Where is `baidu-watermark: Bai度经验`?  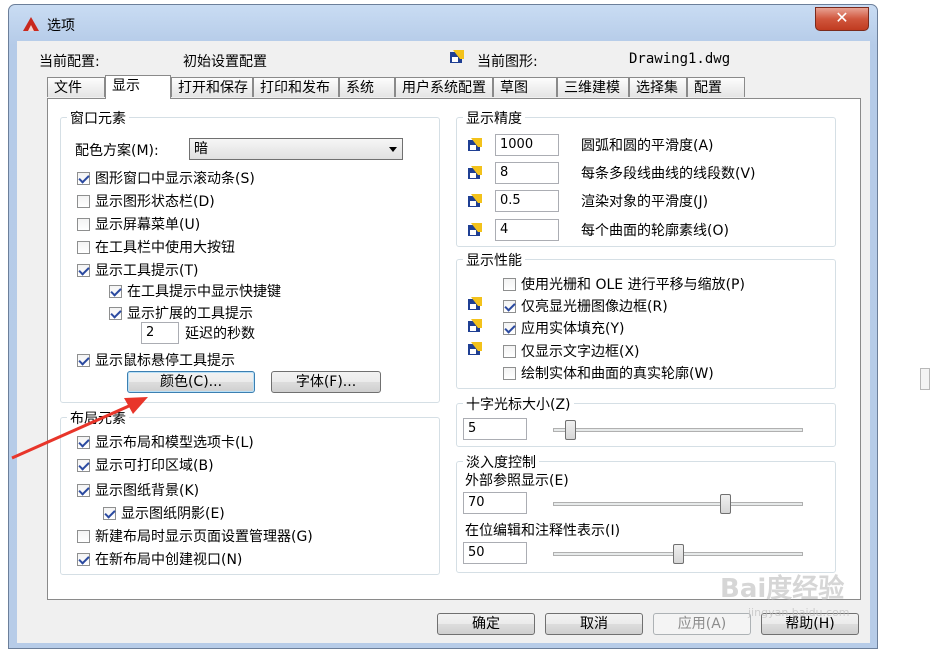
baidu-watermark: Bai度经验 is located at coordinates (782, 589).